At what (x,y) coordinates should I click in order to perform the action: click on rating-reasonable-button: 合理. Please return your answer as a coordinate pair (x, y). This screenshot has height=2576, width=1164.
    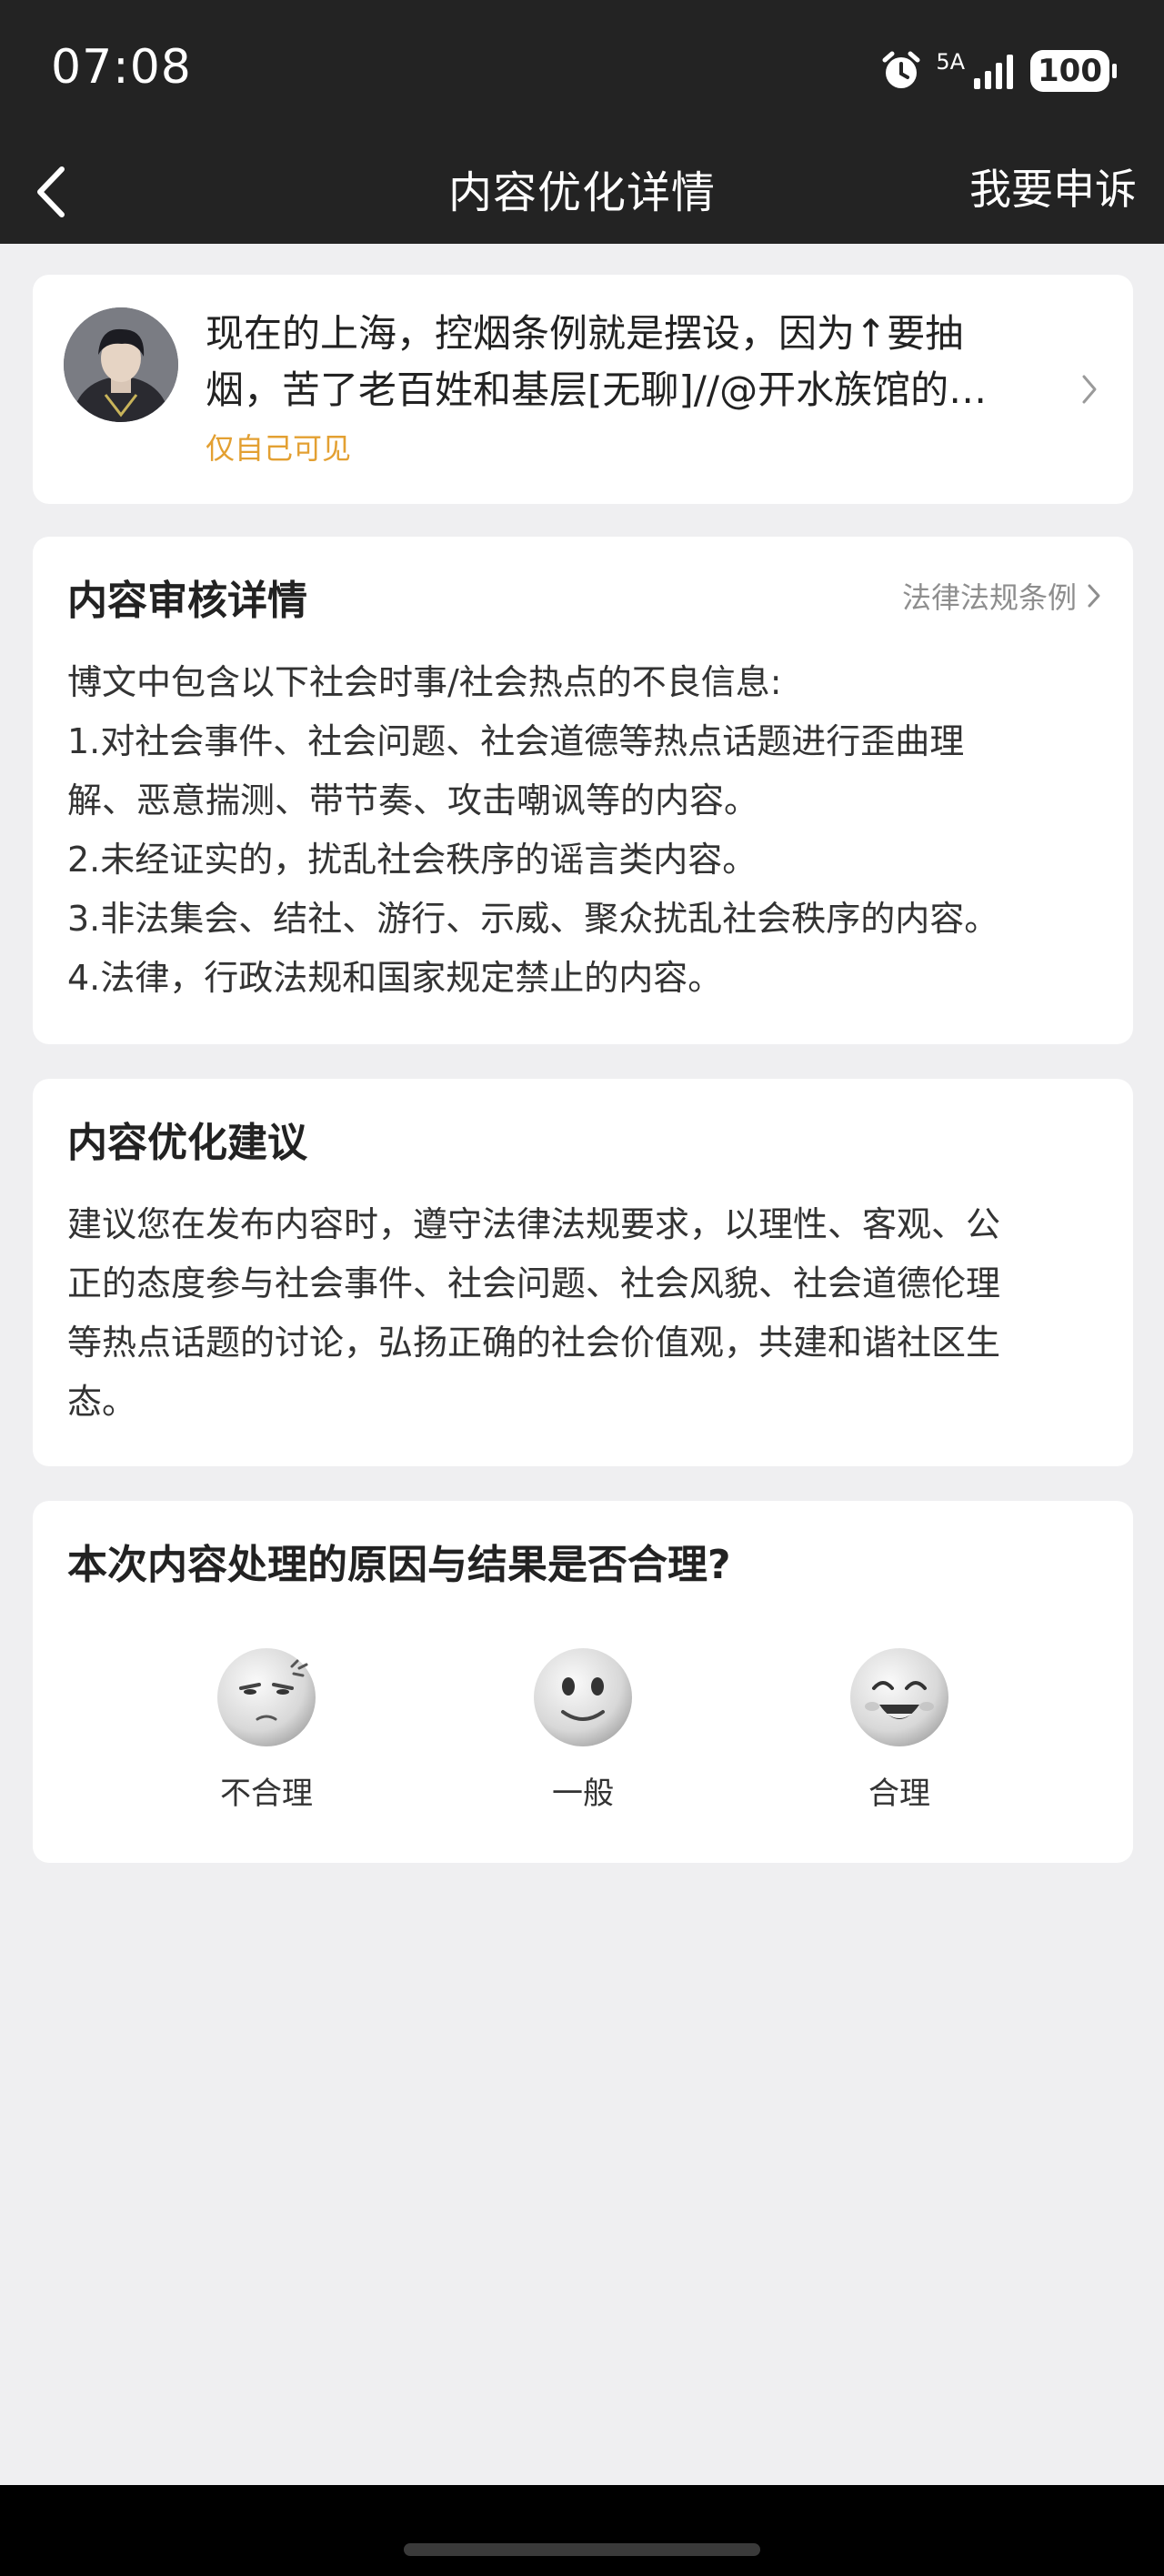
    Looking at the image, I should click on (899, 1729).